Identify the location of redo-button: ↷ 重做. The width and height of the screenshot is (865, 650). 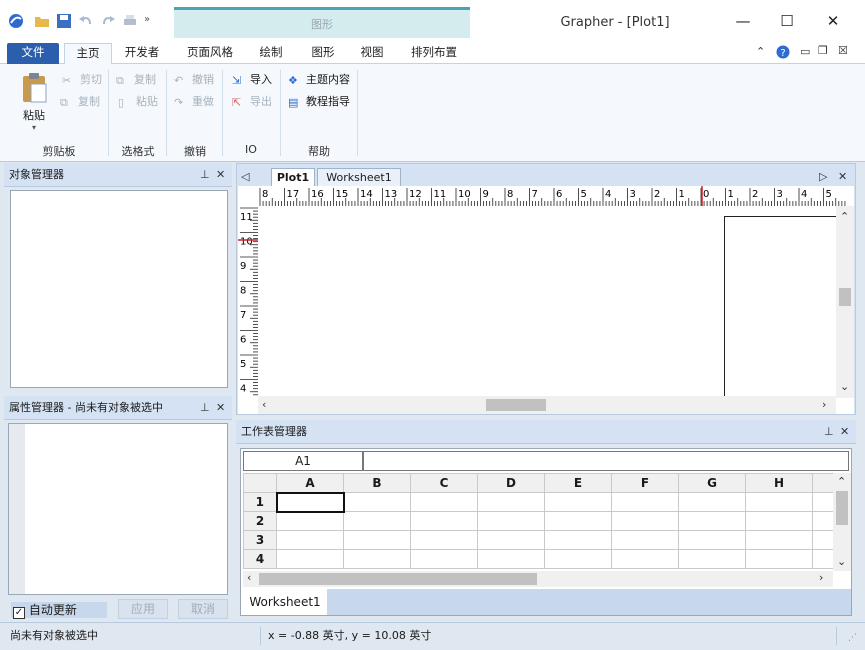
(194, 103).